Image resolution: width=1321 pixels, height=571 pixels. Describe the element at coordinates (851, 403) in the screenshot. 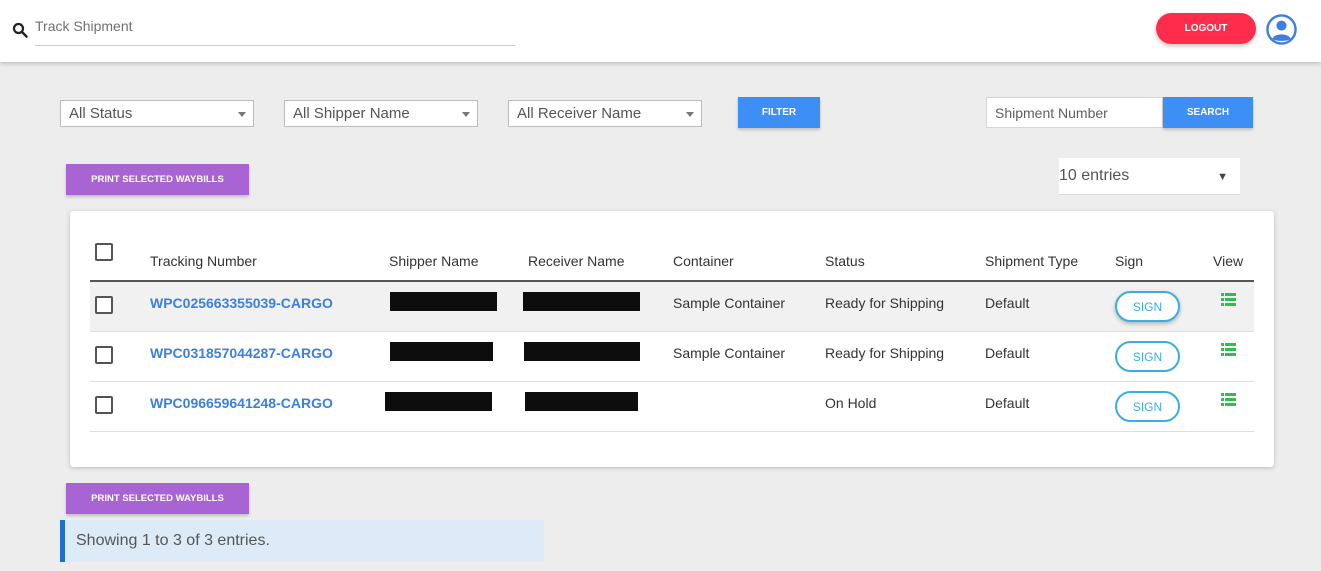

I see `status-cell: On Hold` at that location.